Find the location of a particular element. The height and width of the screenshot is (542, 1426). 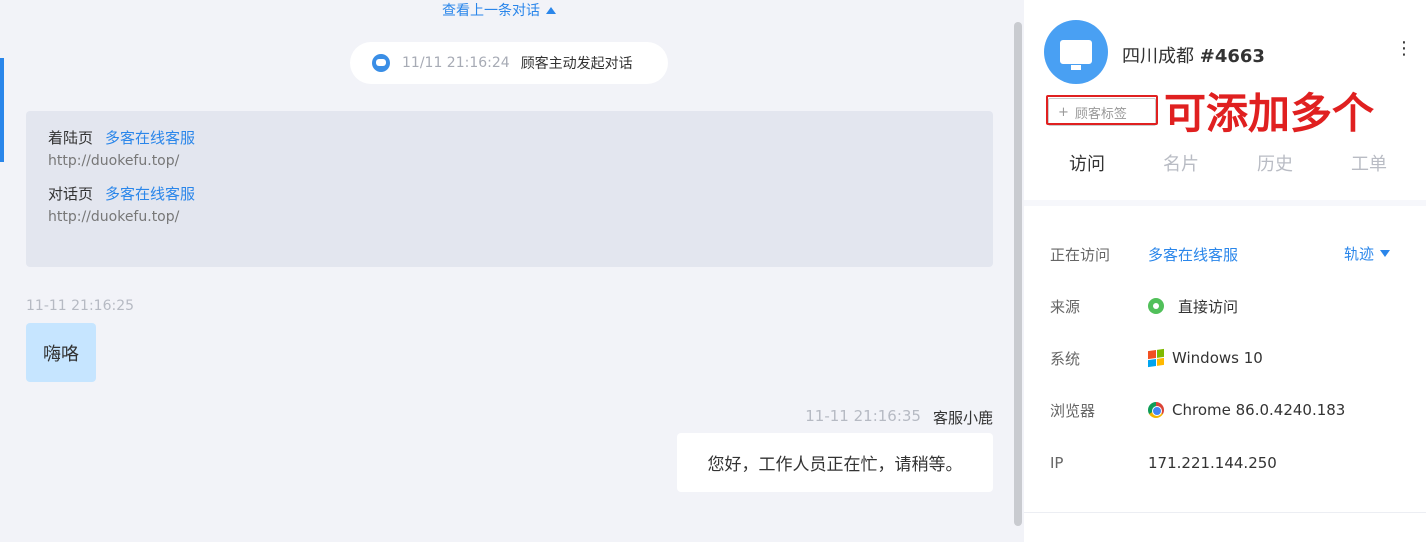

detail-row-source: 来源 直接访问 is located at coordinates (1144, 306).